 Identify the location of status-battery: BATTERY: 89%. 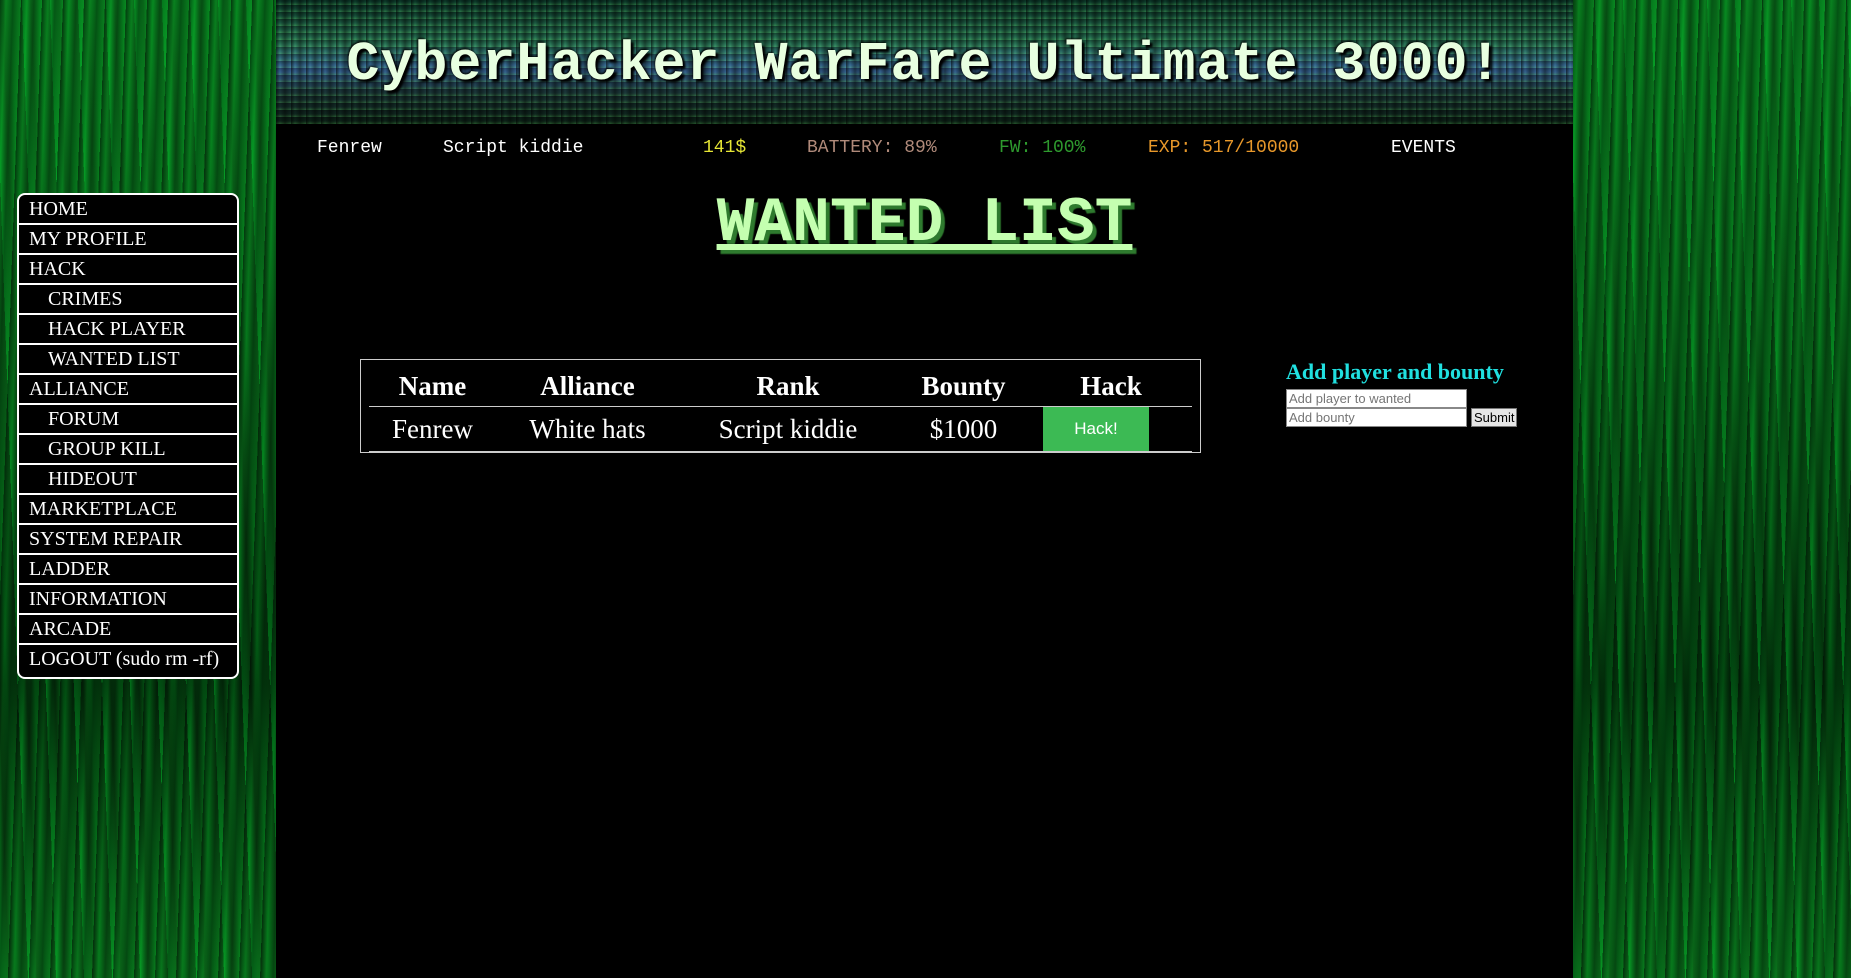
(872, 148).